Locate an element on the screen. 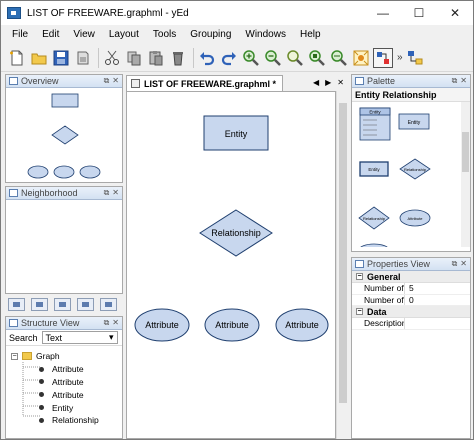 Image resolution: width=474 pixels, height=440 pixels. palette-item-attribute: Attribute is located at coordinates (415, 218).